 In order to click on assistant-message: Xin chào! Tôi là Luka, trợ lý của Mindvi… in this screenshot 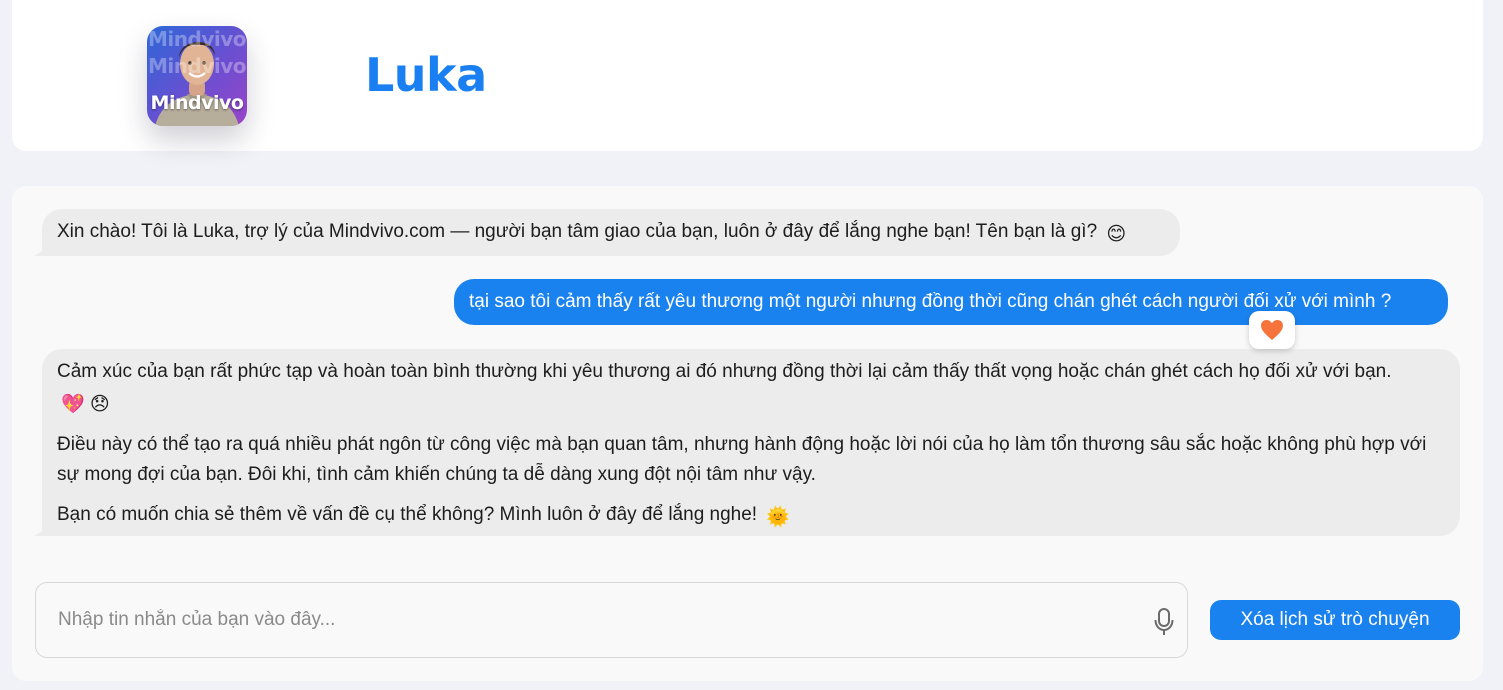, I will do `click(607, 232)`.